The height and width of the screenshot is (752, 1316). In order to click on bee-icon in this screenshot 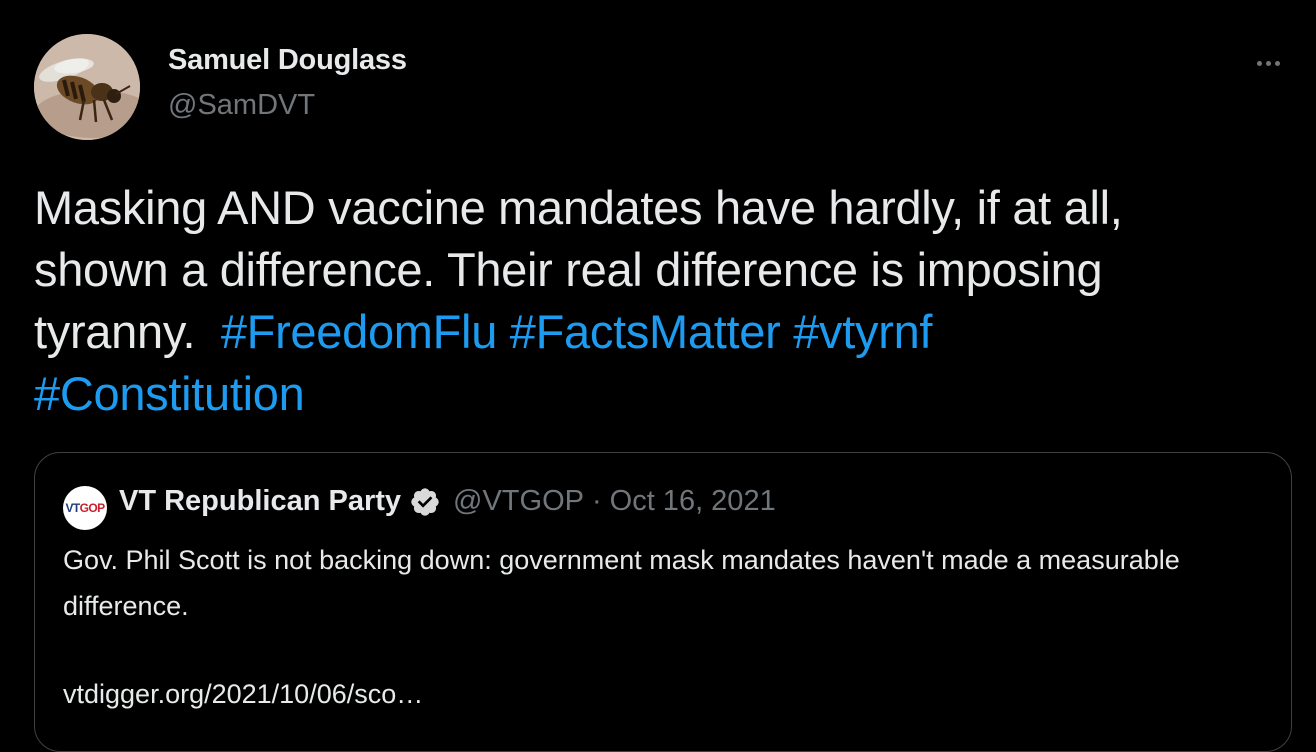, I will do `click(87, 87)`.